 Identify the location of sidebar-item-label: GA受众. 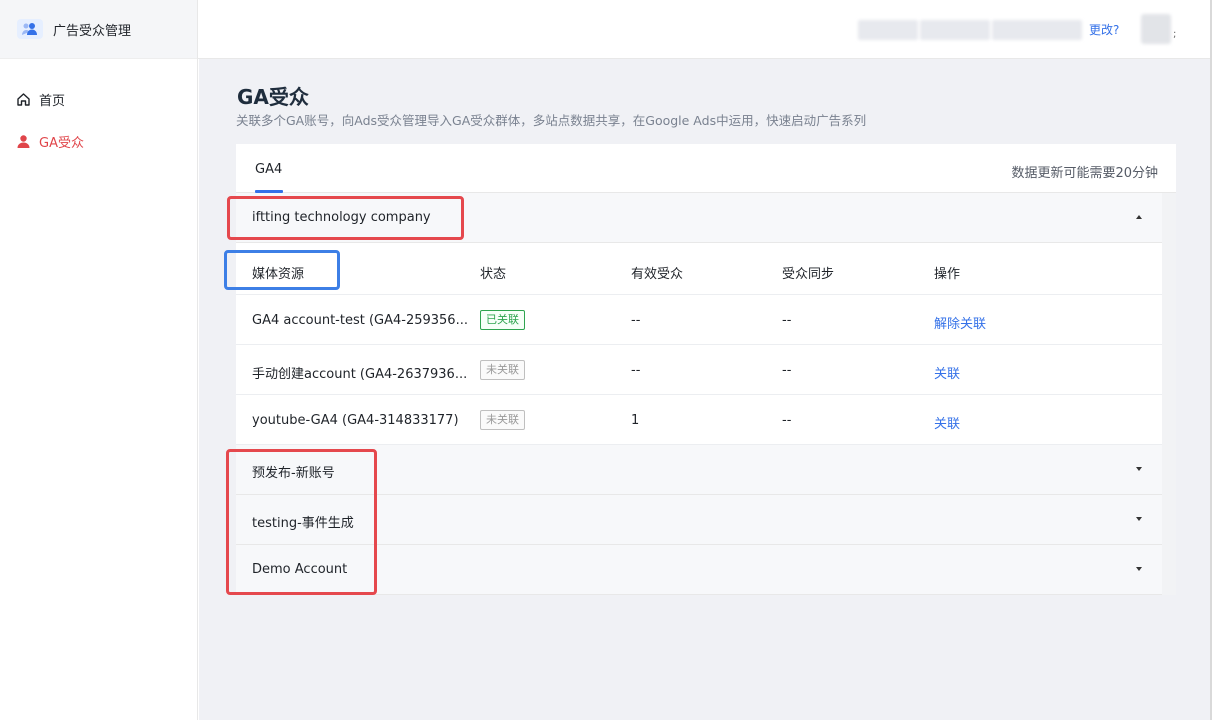
(61, 143).